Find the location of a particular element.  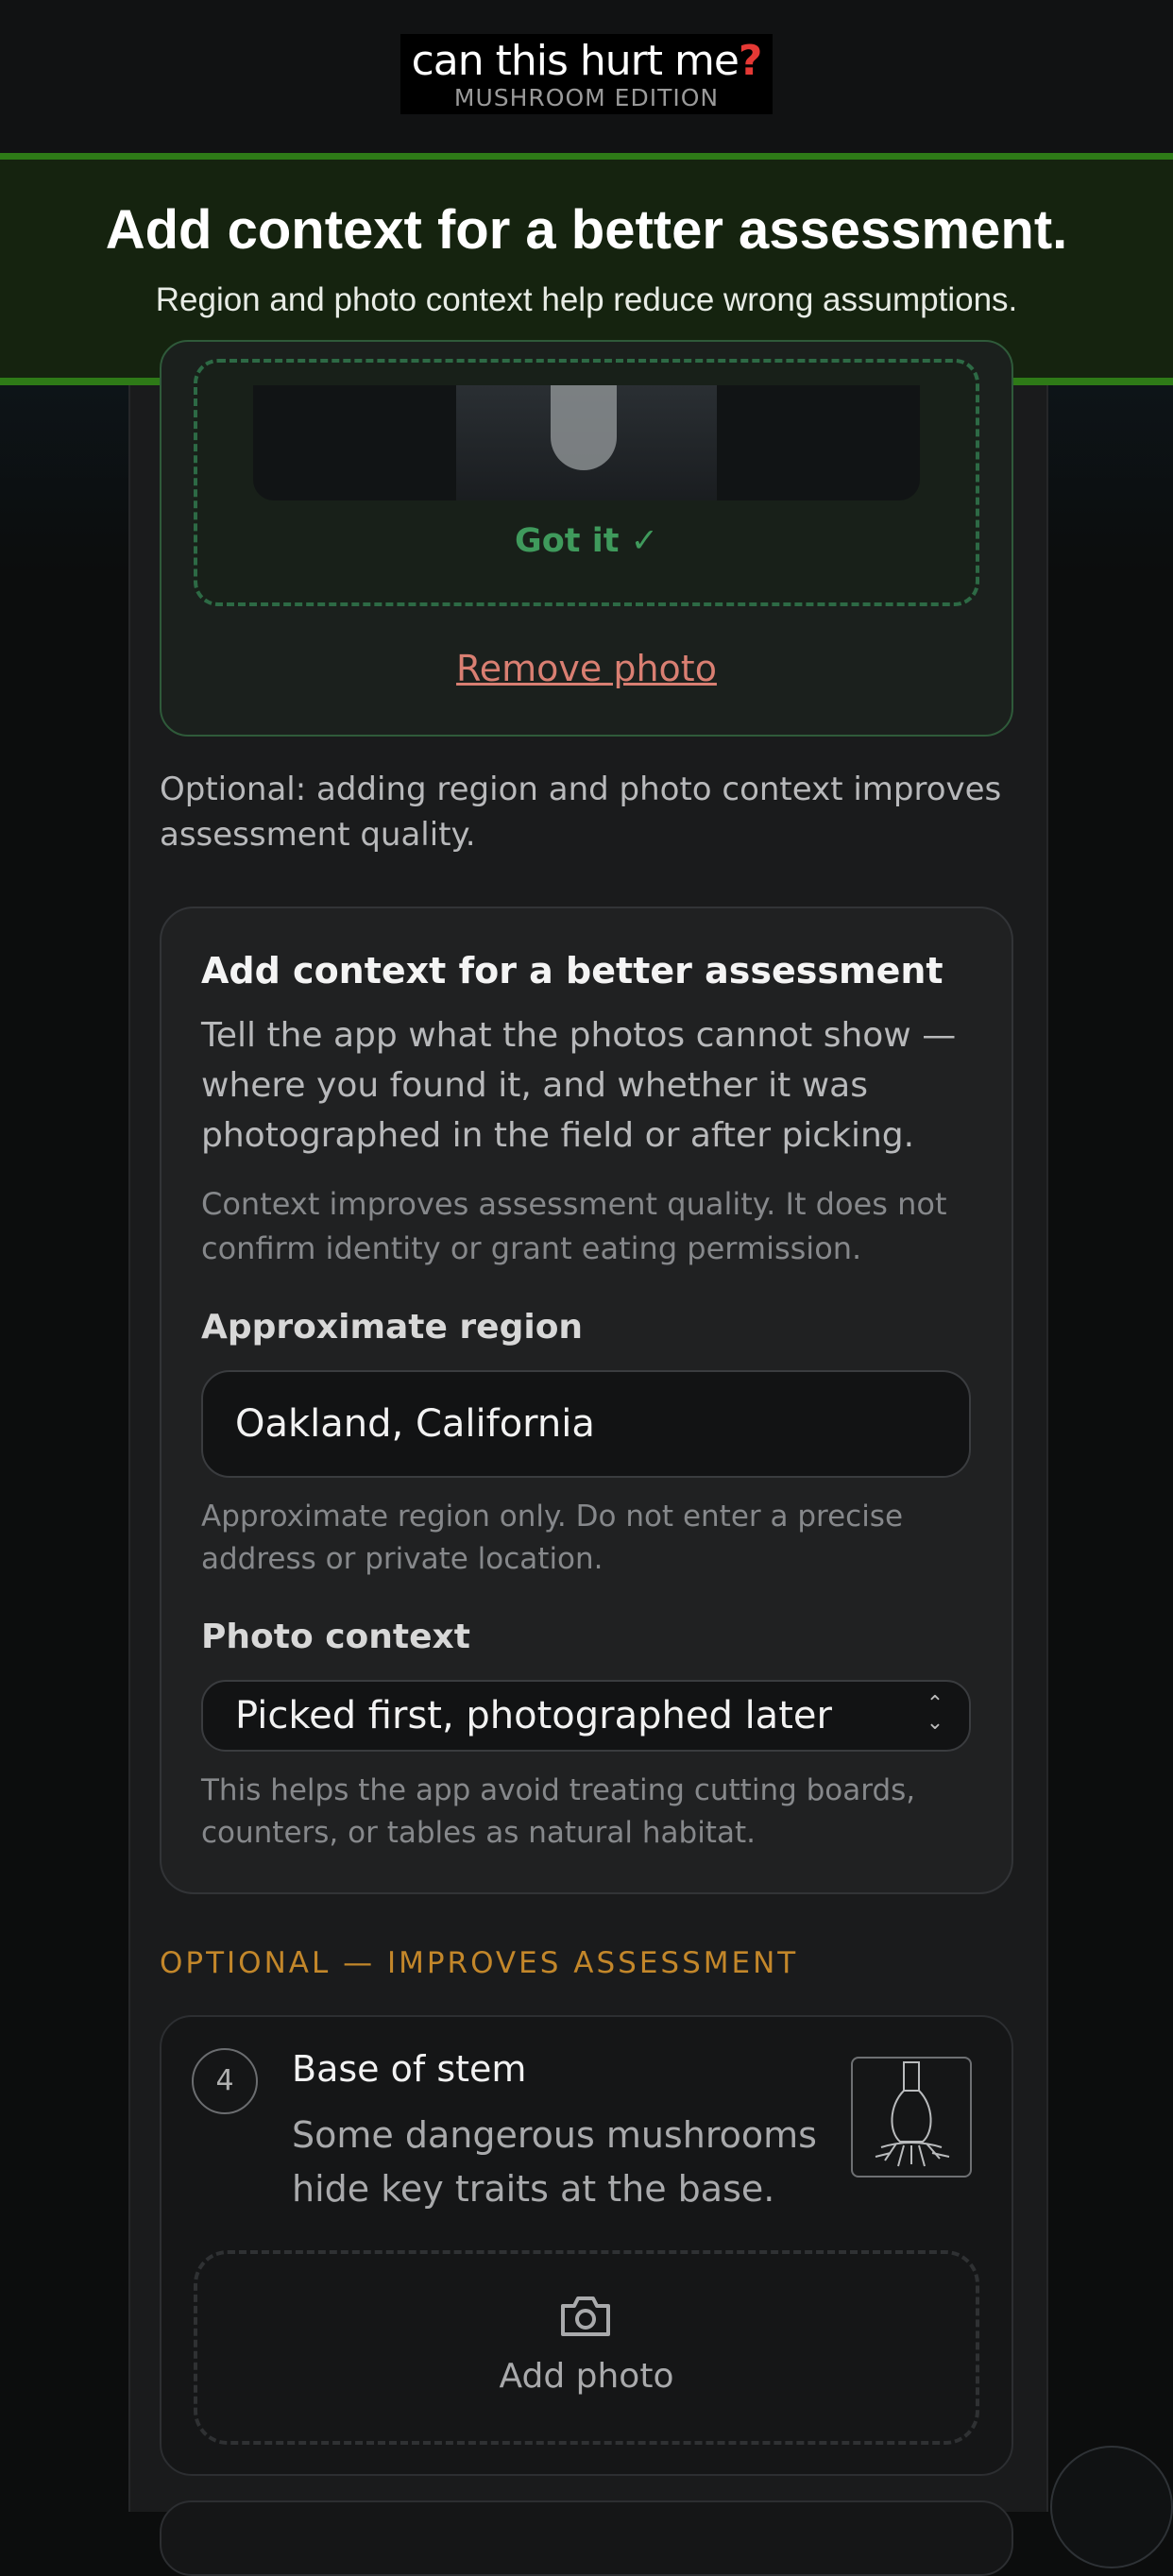

region-label: Approximate region is located at coordinates (392, 1327).